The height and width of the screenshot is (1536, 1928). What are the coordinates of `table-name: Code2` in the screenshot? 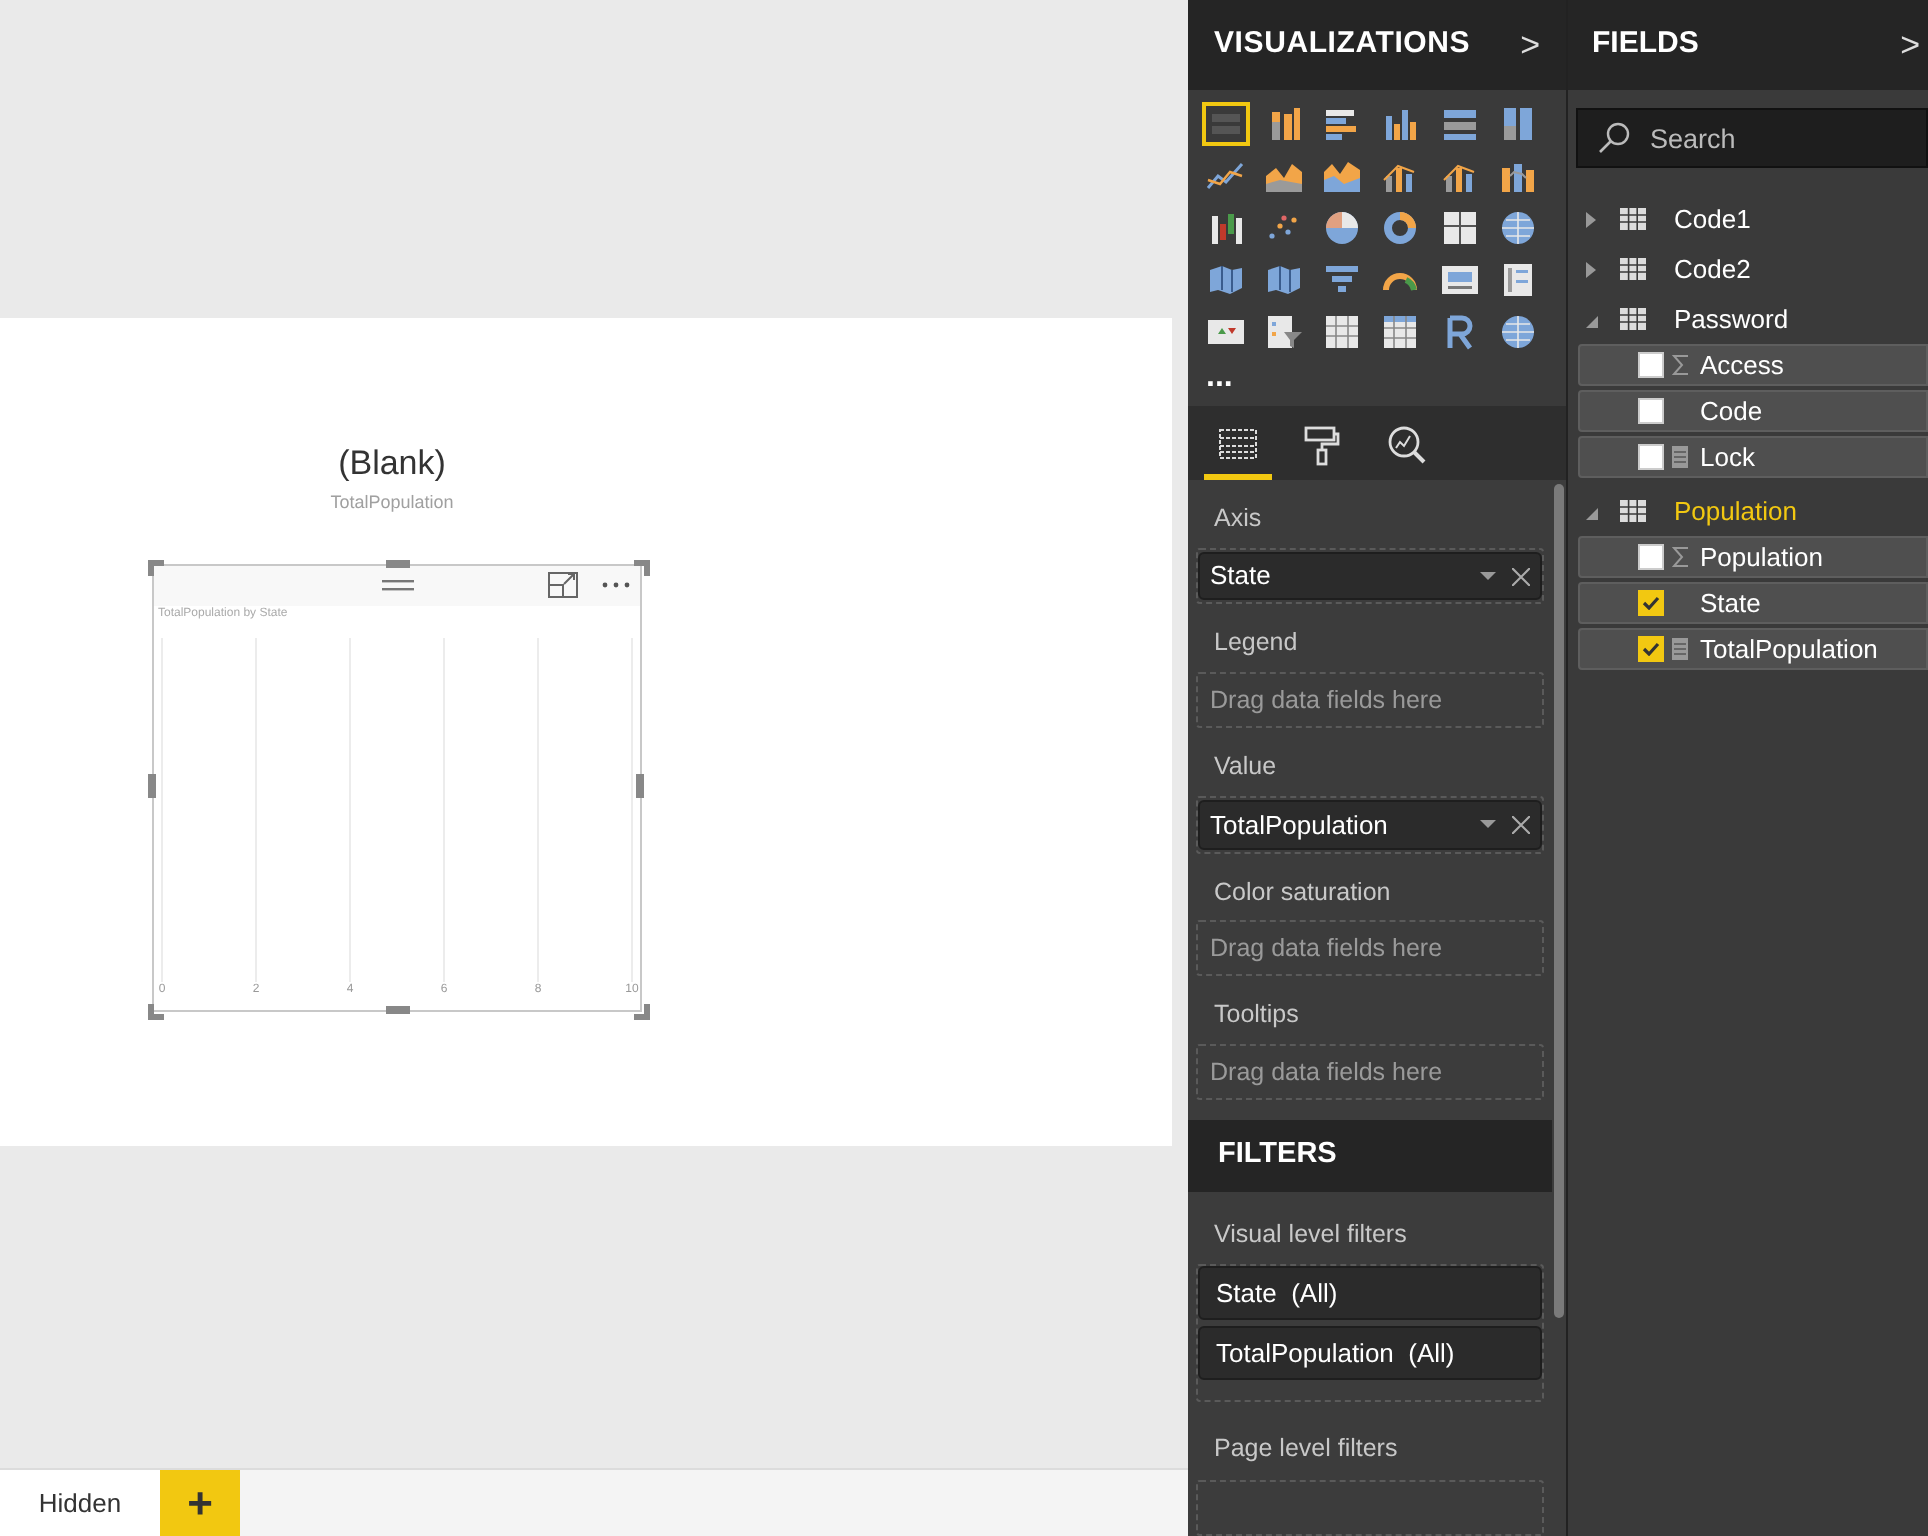 It's located at (1712, 269).